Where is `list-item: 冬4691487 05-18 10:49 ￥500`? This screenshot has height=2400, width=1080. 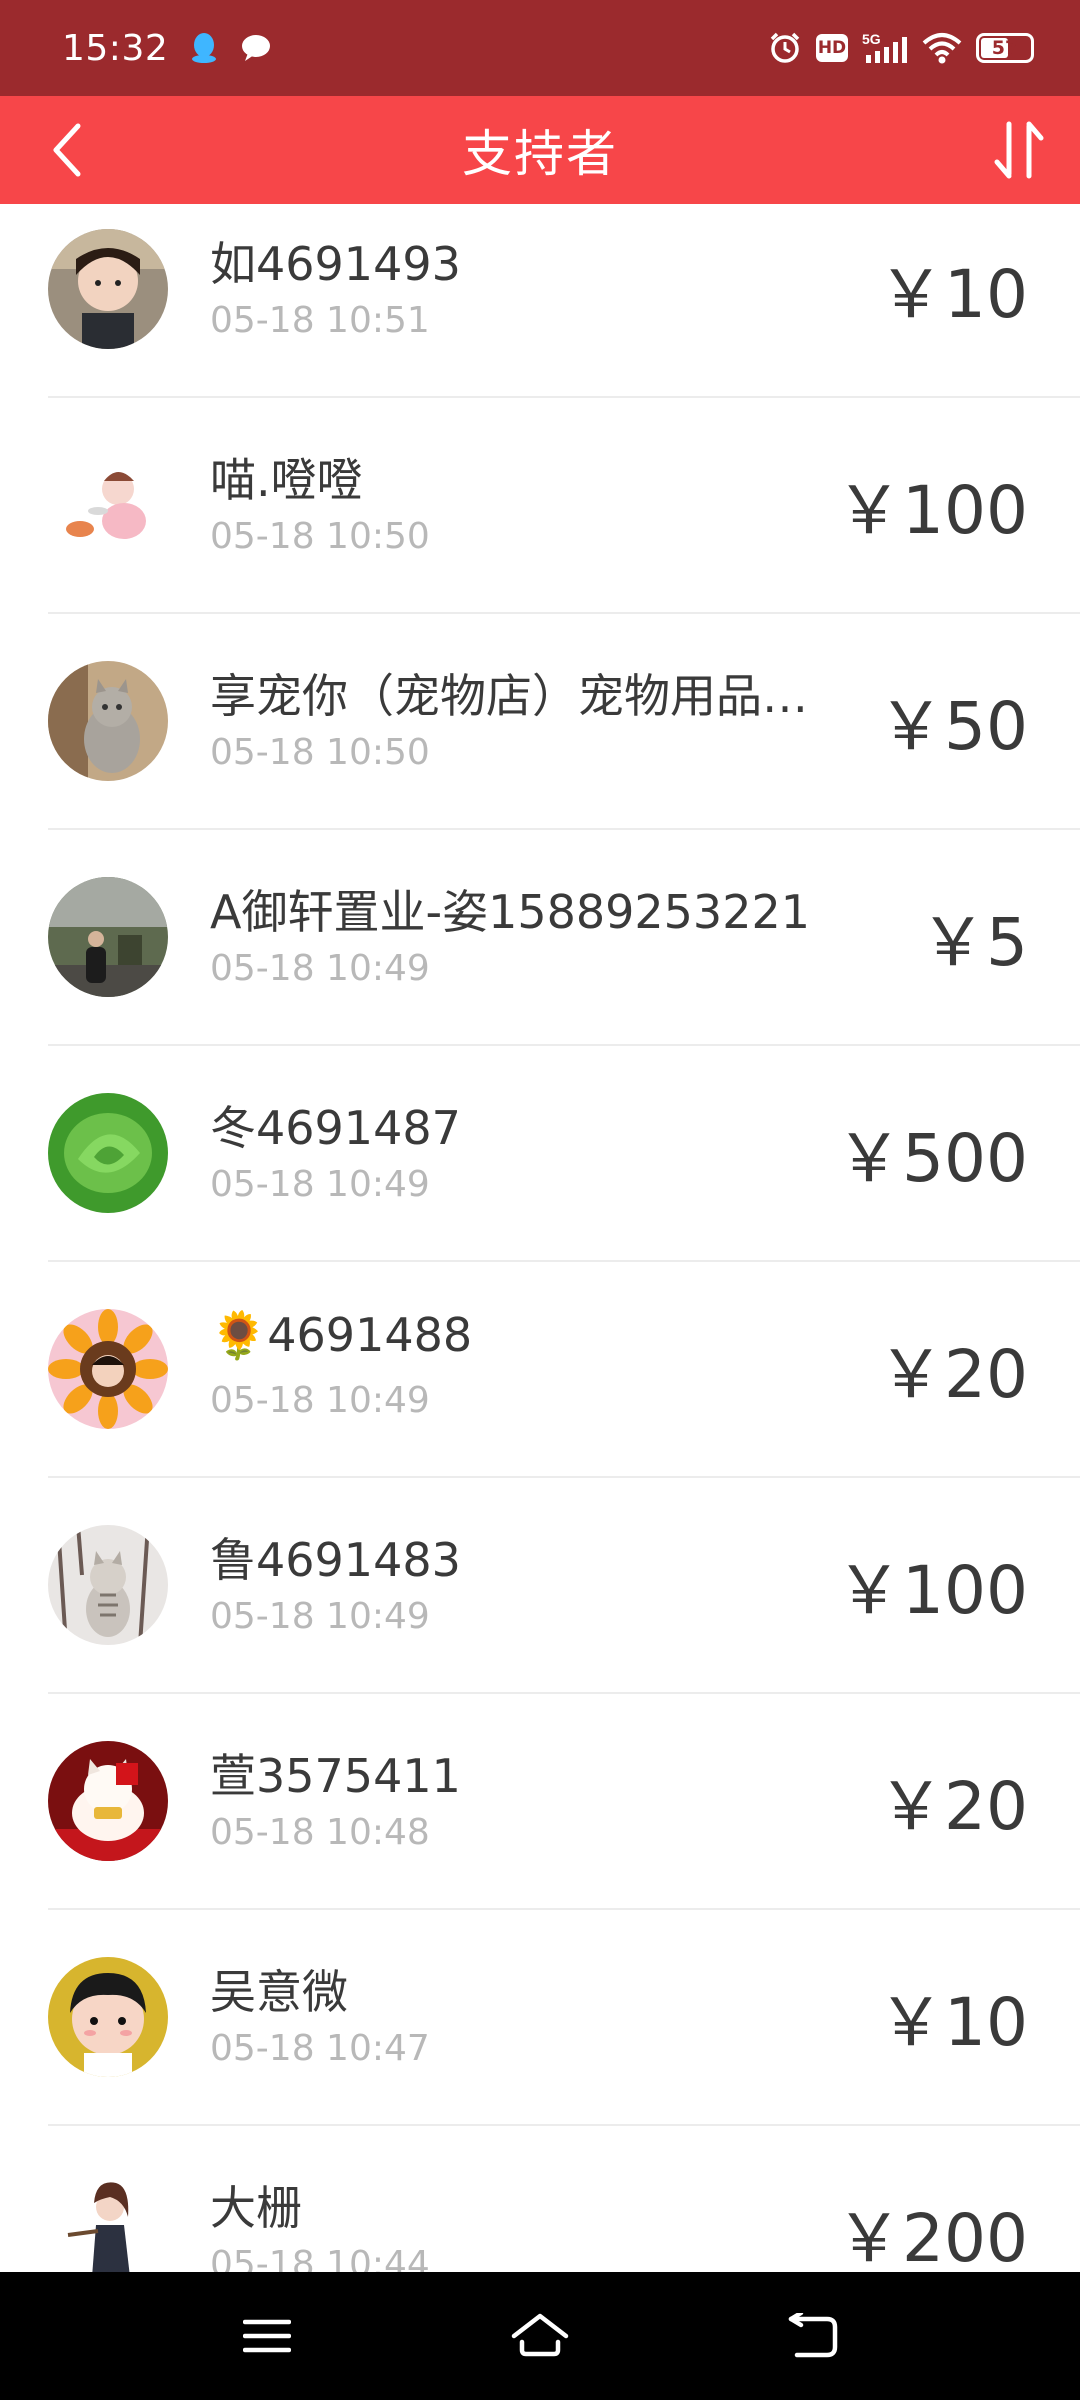 list-item: 冬4691487 05-18 10:49 ￥500 is located at coordinates (564, 1154).